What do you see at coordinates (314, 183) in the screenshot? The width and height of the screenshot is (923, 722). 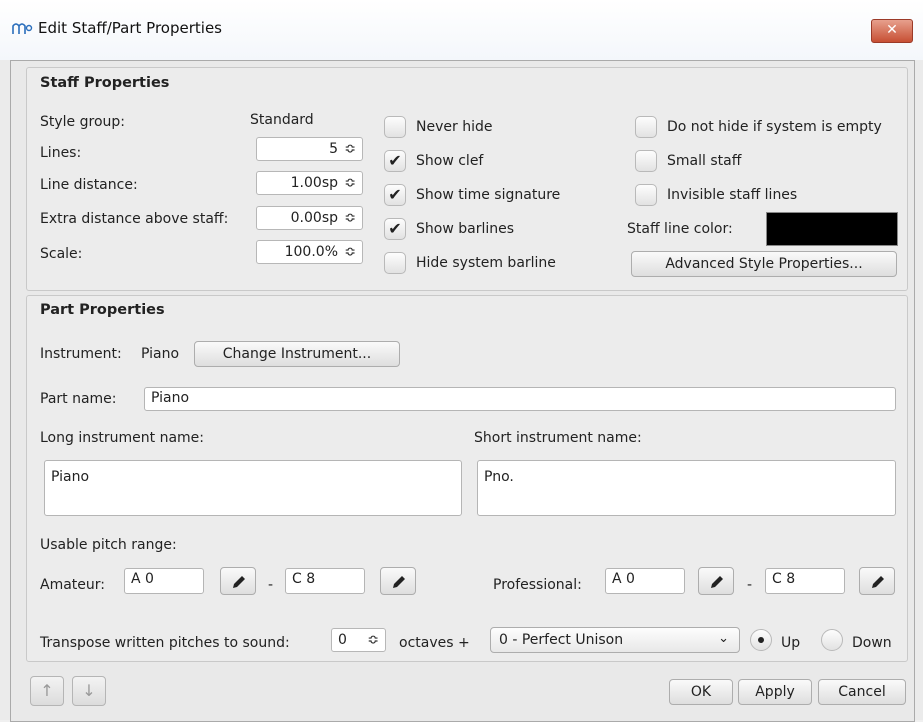 I see `line-distance-value: 1.00sp` at bounding box center [314, 183].